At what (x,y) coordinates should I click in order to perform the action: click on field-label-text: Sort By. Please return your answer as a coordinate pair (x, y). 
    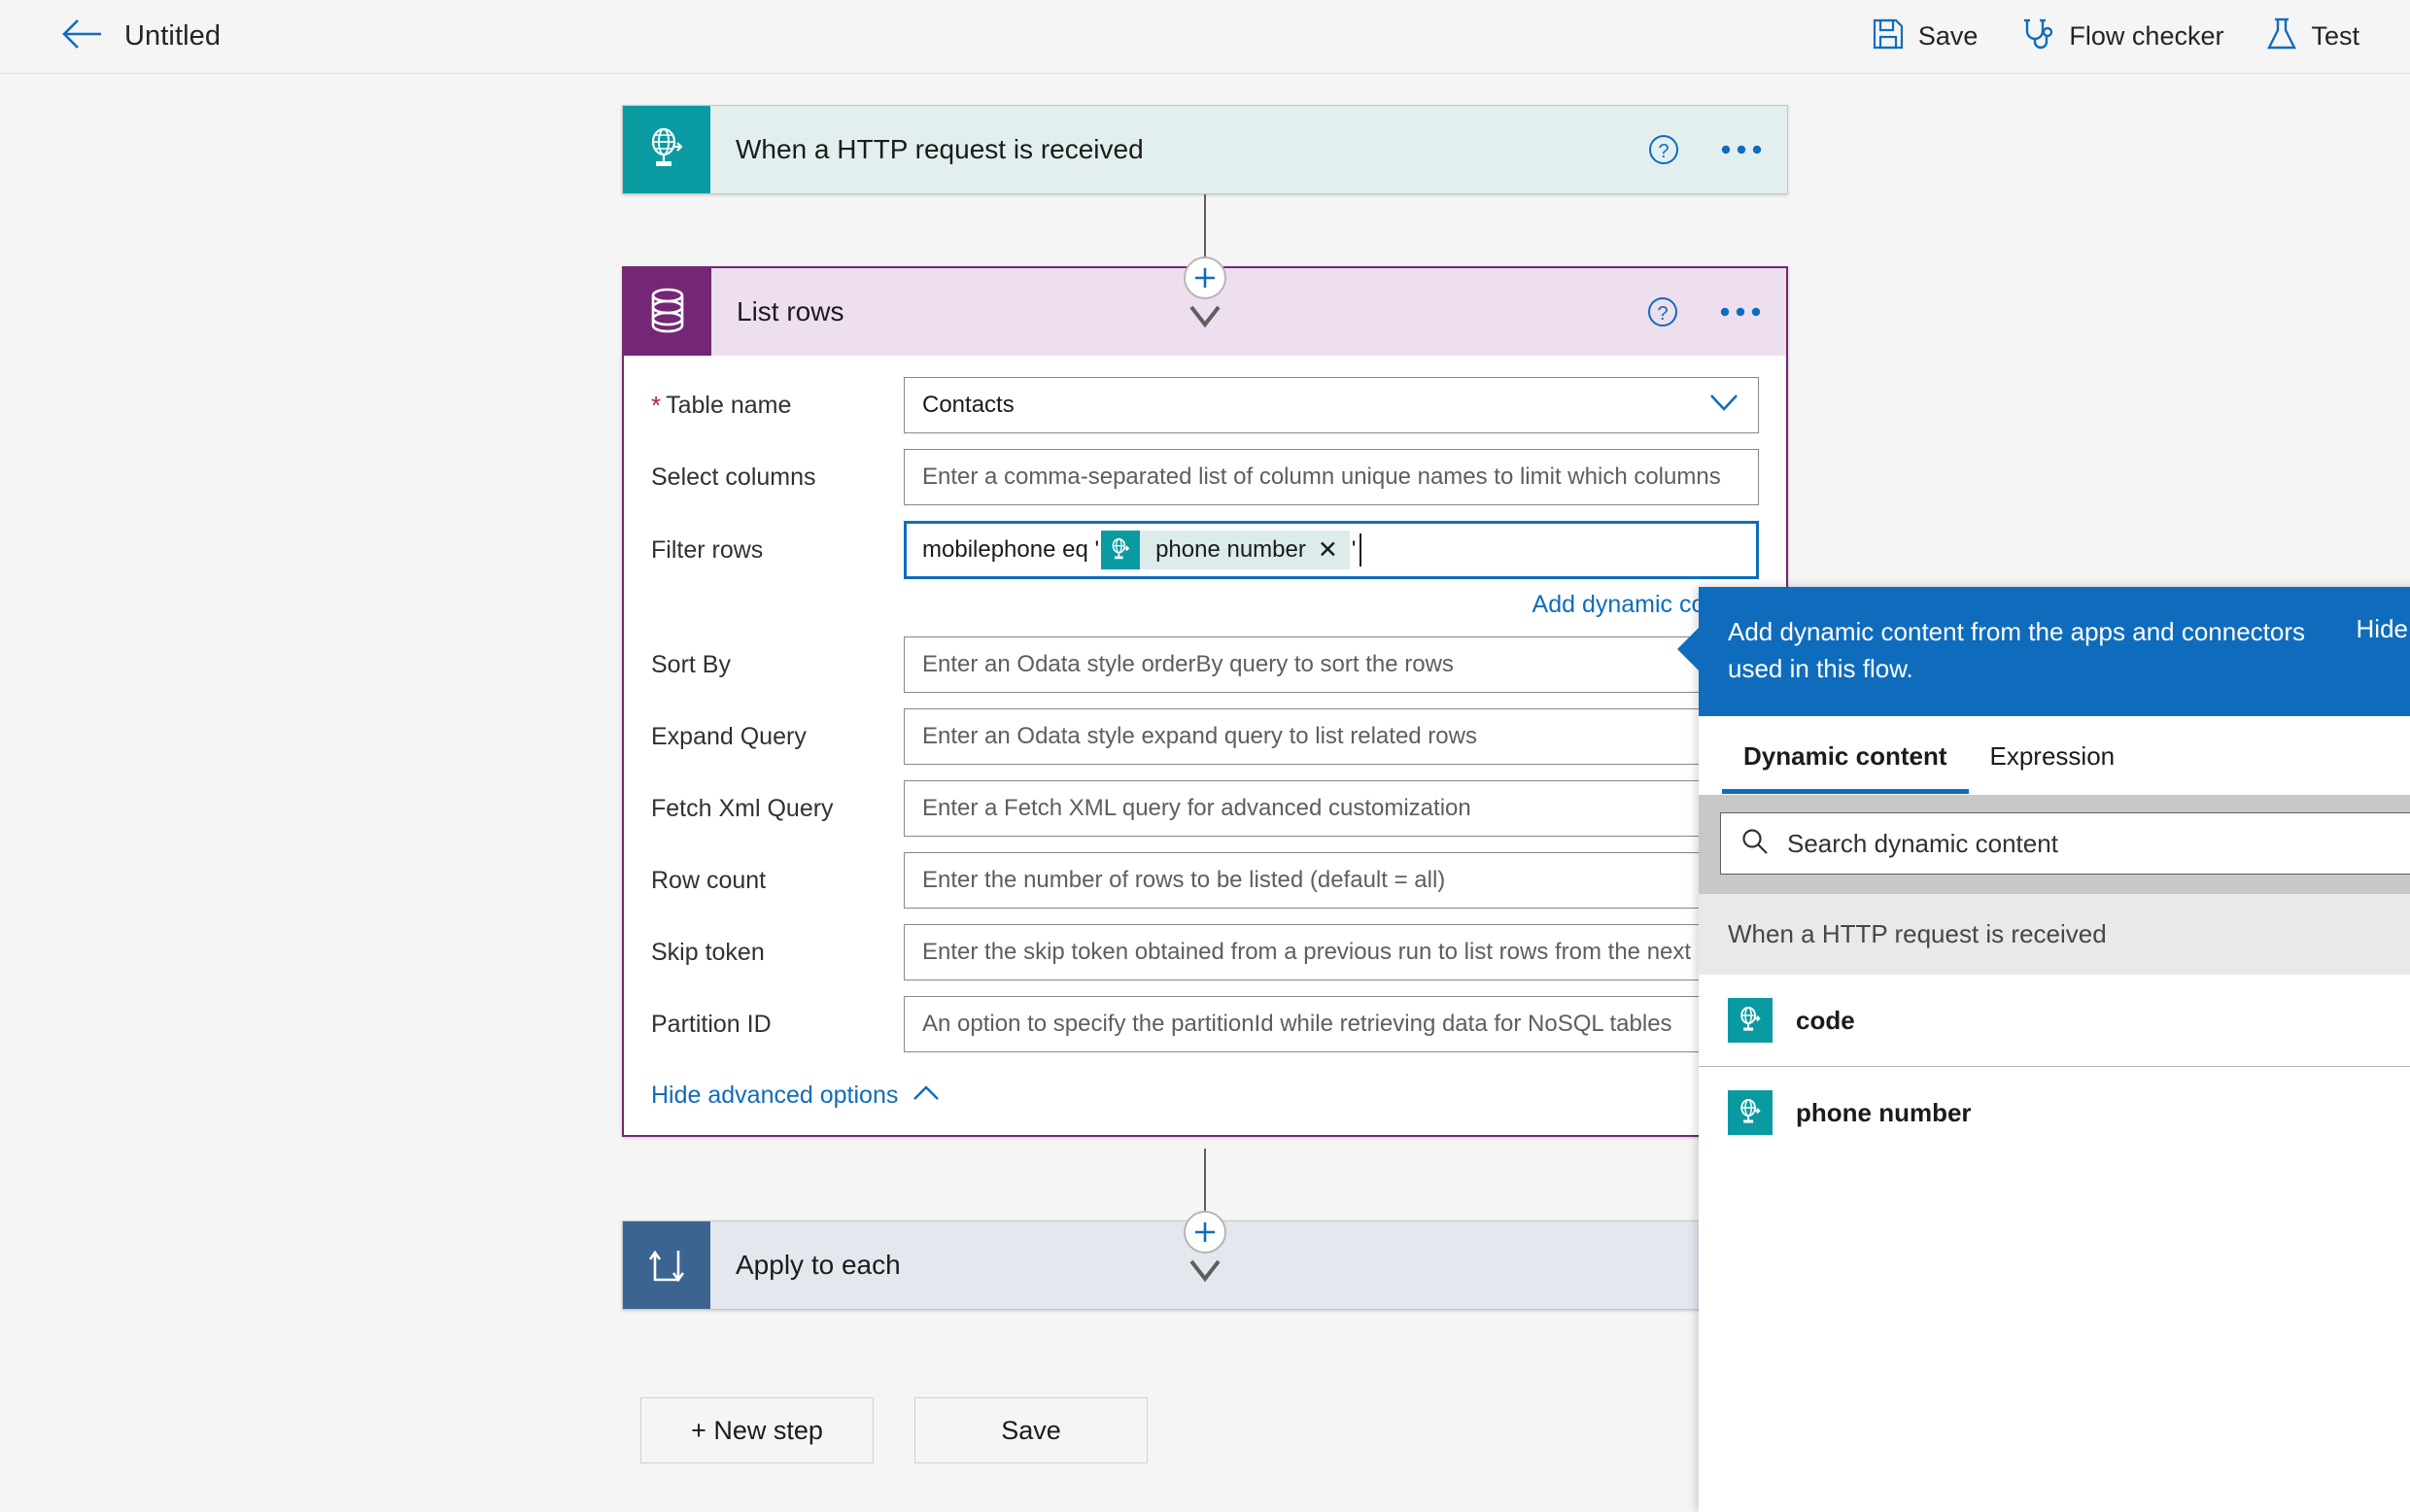
    Looking at the image, I should click on (691, 664).